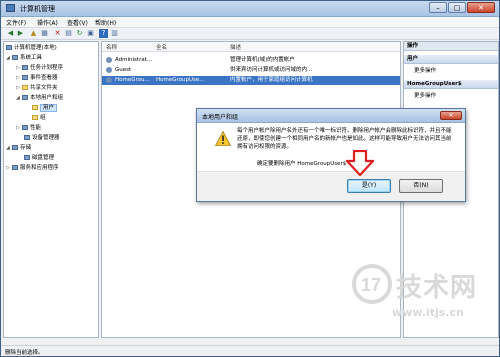  Describe the element at coordinates (16, 22) in the screenshot. I see `menu-file: 文件(F)` at that location.